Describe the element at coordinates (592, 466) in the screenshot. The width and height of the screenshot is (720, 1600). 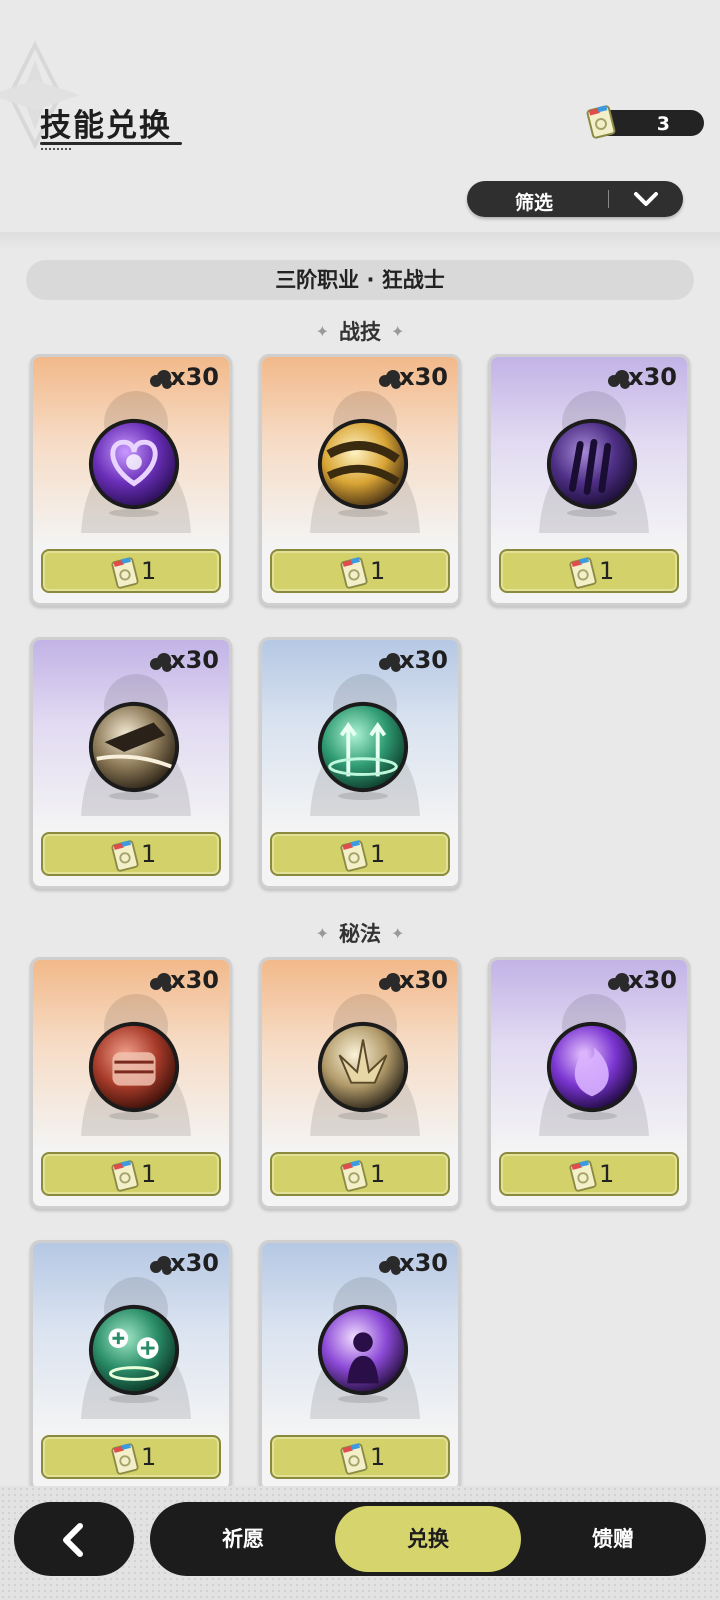
I see `purple-claw-skill-icon` at that location.